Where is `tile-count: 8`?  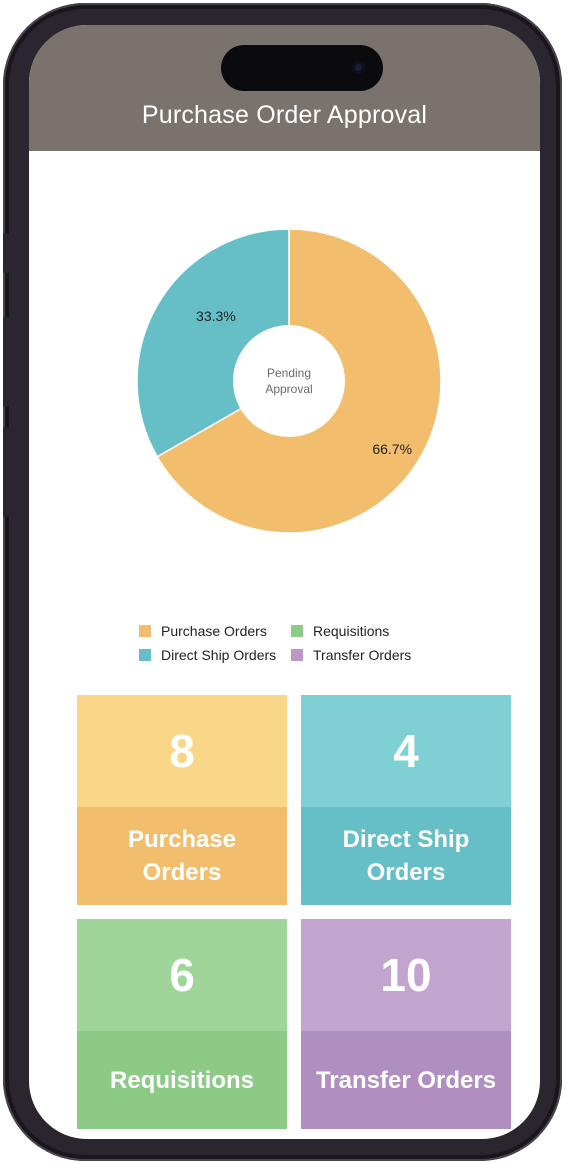
tile-count: 8 is located at coordinates (182, 751).